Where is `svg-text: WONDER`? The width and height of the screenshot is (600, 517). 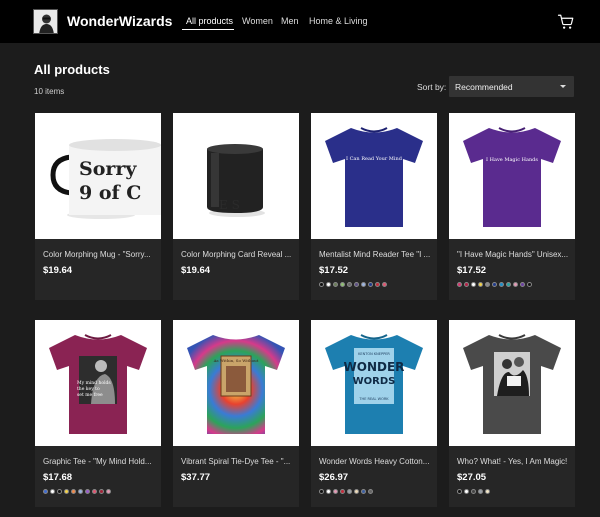
svg-text: WONDER is located at coordinates (374, 367).